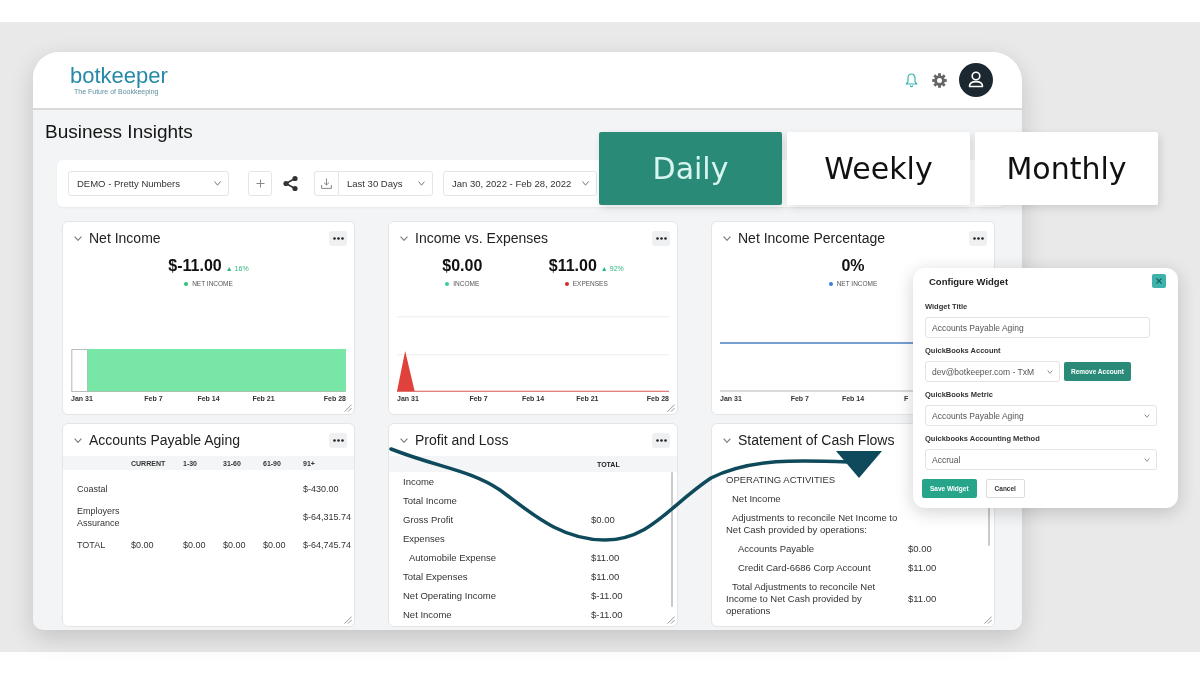 The width and height of the screenshot is (1200, 675). What do you see at coordinates (804, 567) in the screenshot?
I see `row-label: Credit Card-6686 Corp Account` at bounding box center [804, 567].